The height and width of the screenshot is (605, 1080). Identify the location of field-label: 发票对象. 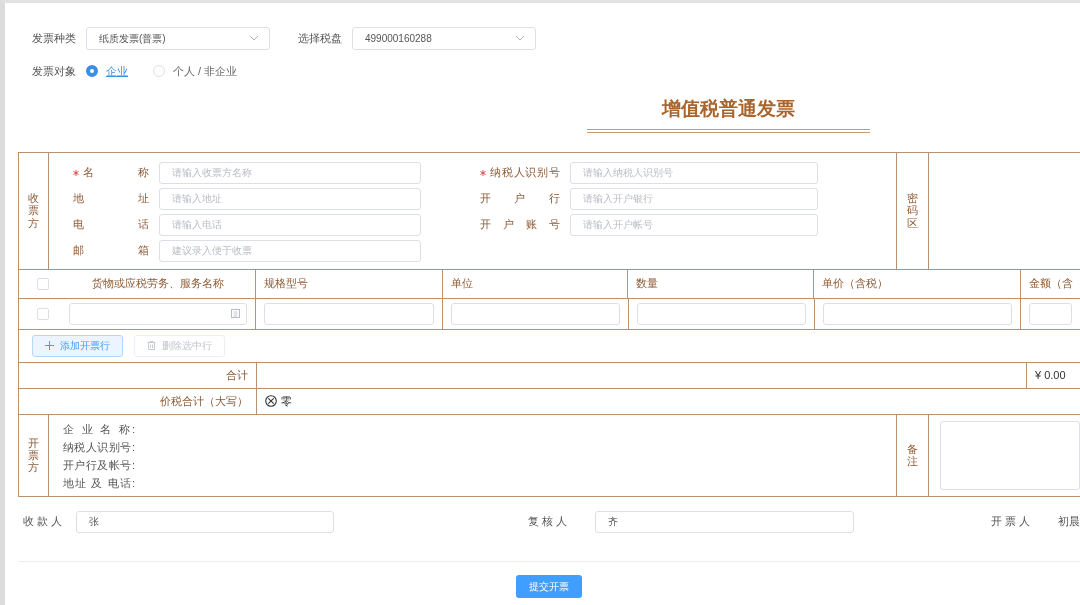
(54, 71).